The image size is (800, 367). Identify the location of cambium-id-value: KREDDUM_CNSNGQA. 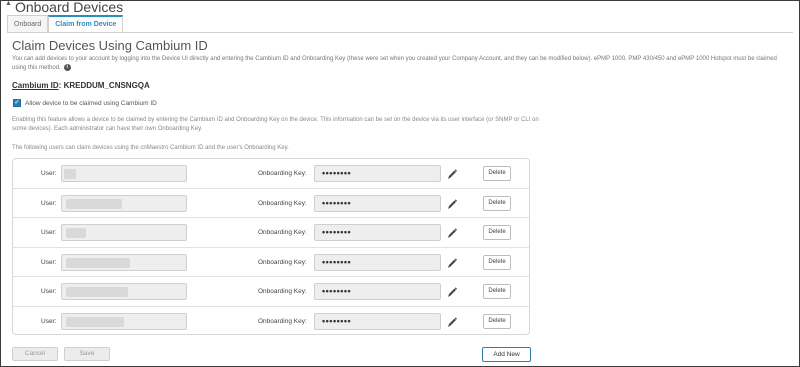
(106, 85).